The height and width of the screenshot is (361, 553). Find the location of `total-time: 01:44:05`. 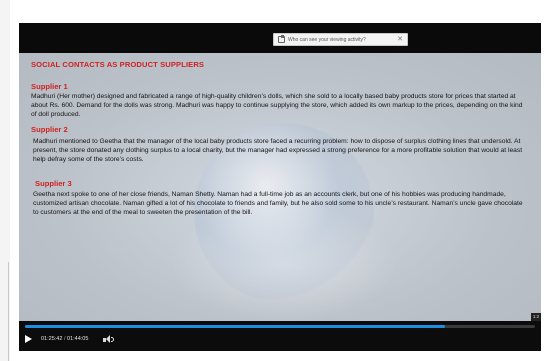

total-time: 01:44:05 is located at coordinates (78, 339).